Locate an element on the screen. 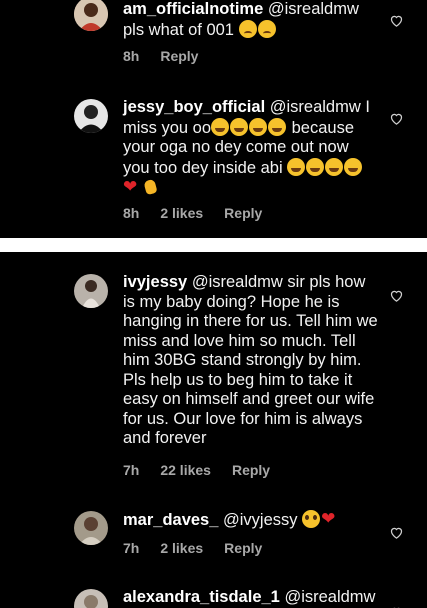 This screenshot has width=427, height=608. comment-body: alexandra_tisdale_1 @isrealdmw is located at coordinates (250, 598).